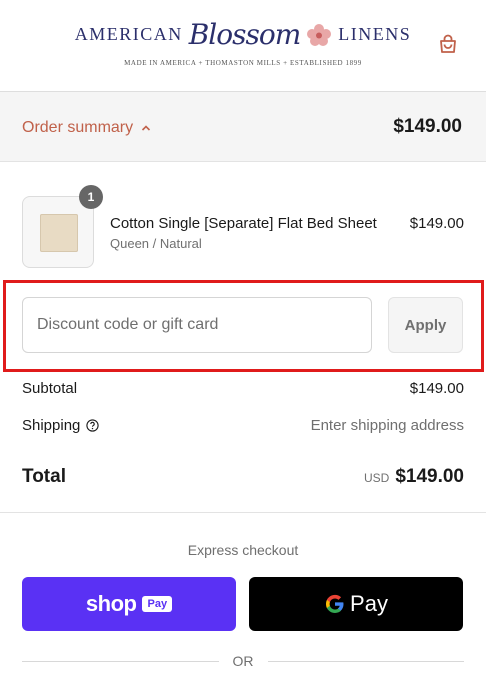 The width and height of the screenshot is (486, 700). What do you see at coordinates (243, 127) in the screenshot?
I see `order-summary-bar: Order summary $149.00` at bounding box center [243, 127].